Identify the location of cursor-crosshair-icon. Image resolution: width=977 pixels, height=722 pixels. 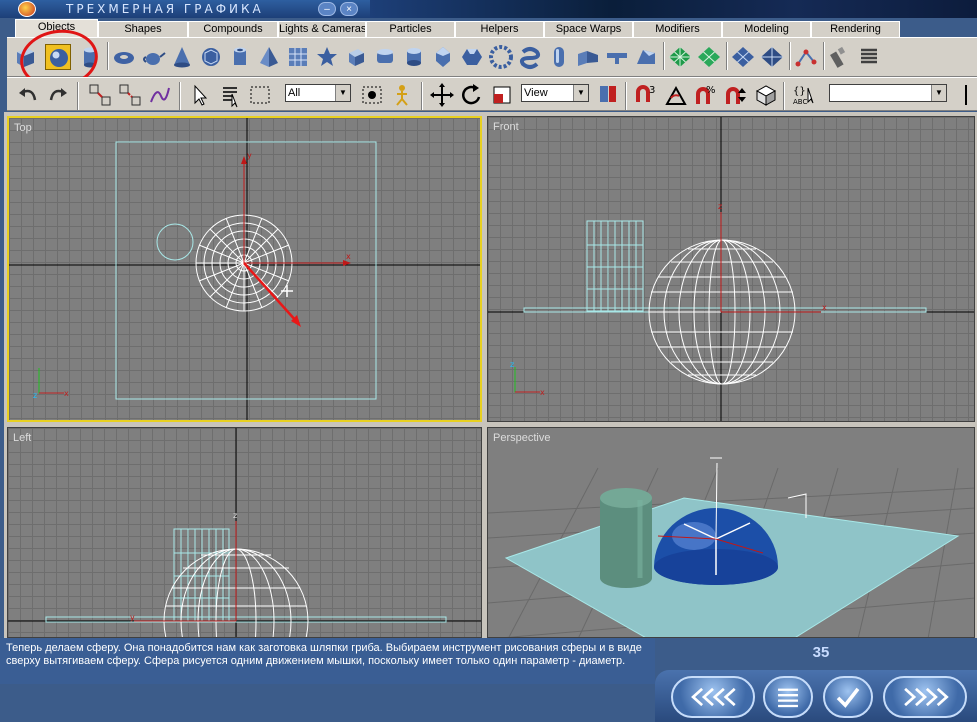
(287, 291).